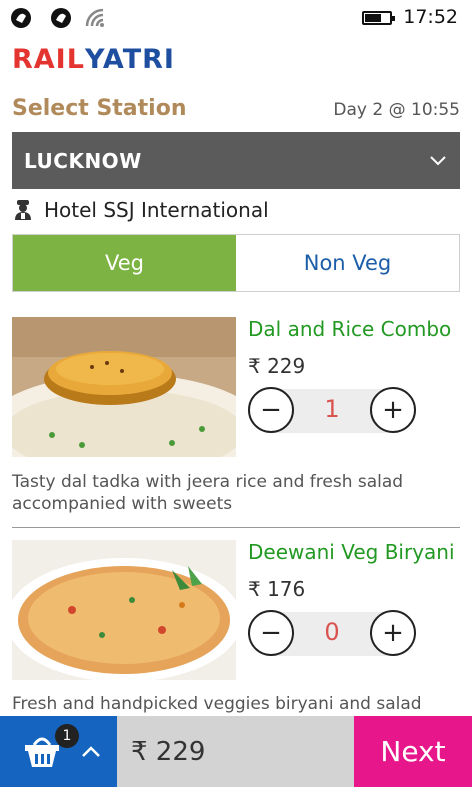 The image size is (472, 787). What do you see at coordinates (378, 18) in the screenshot?
I see `battery-icon` at bounding box center [378, 18].